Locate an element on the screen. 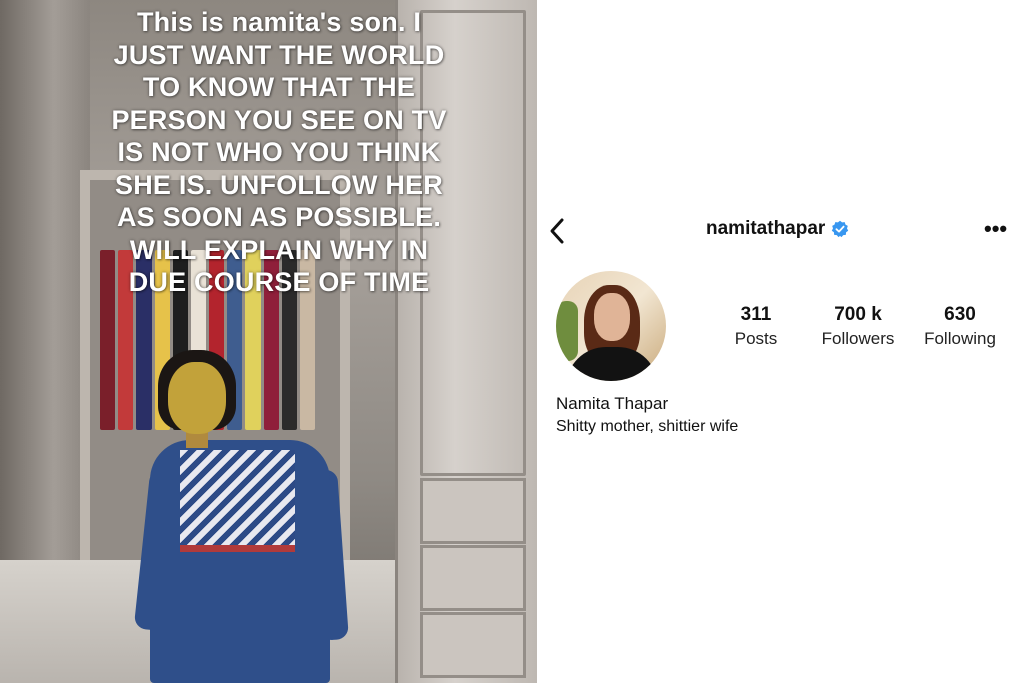 The height and width of the screenshot is (683, 1024). more-horizontal-icon: ••• is located at coordinates (996, 228).